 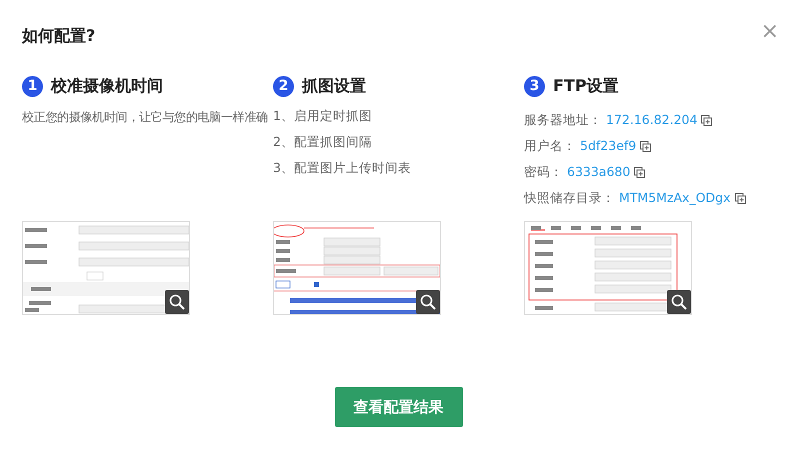 What do you see at coordinates (586, 86) in the screenshot?
I see `step-title: FTP设置` at bounding box center [586, 86].